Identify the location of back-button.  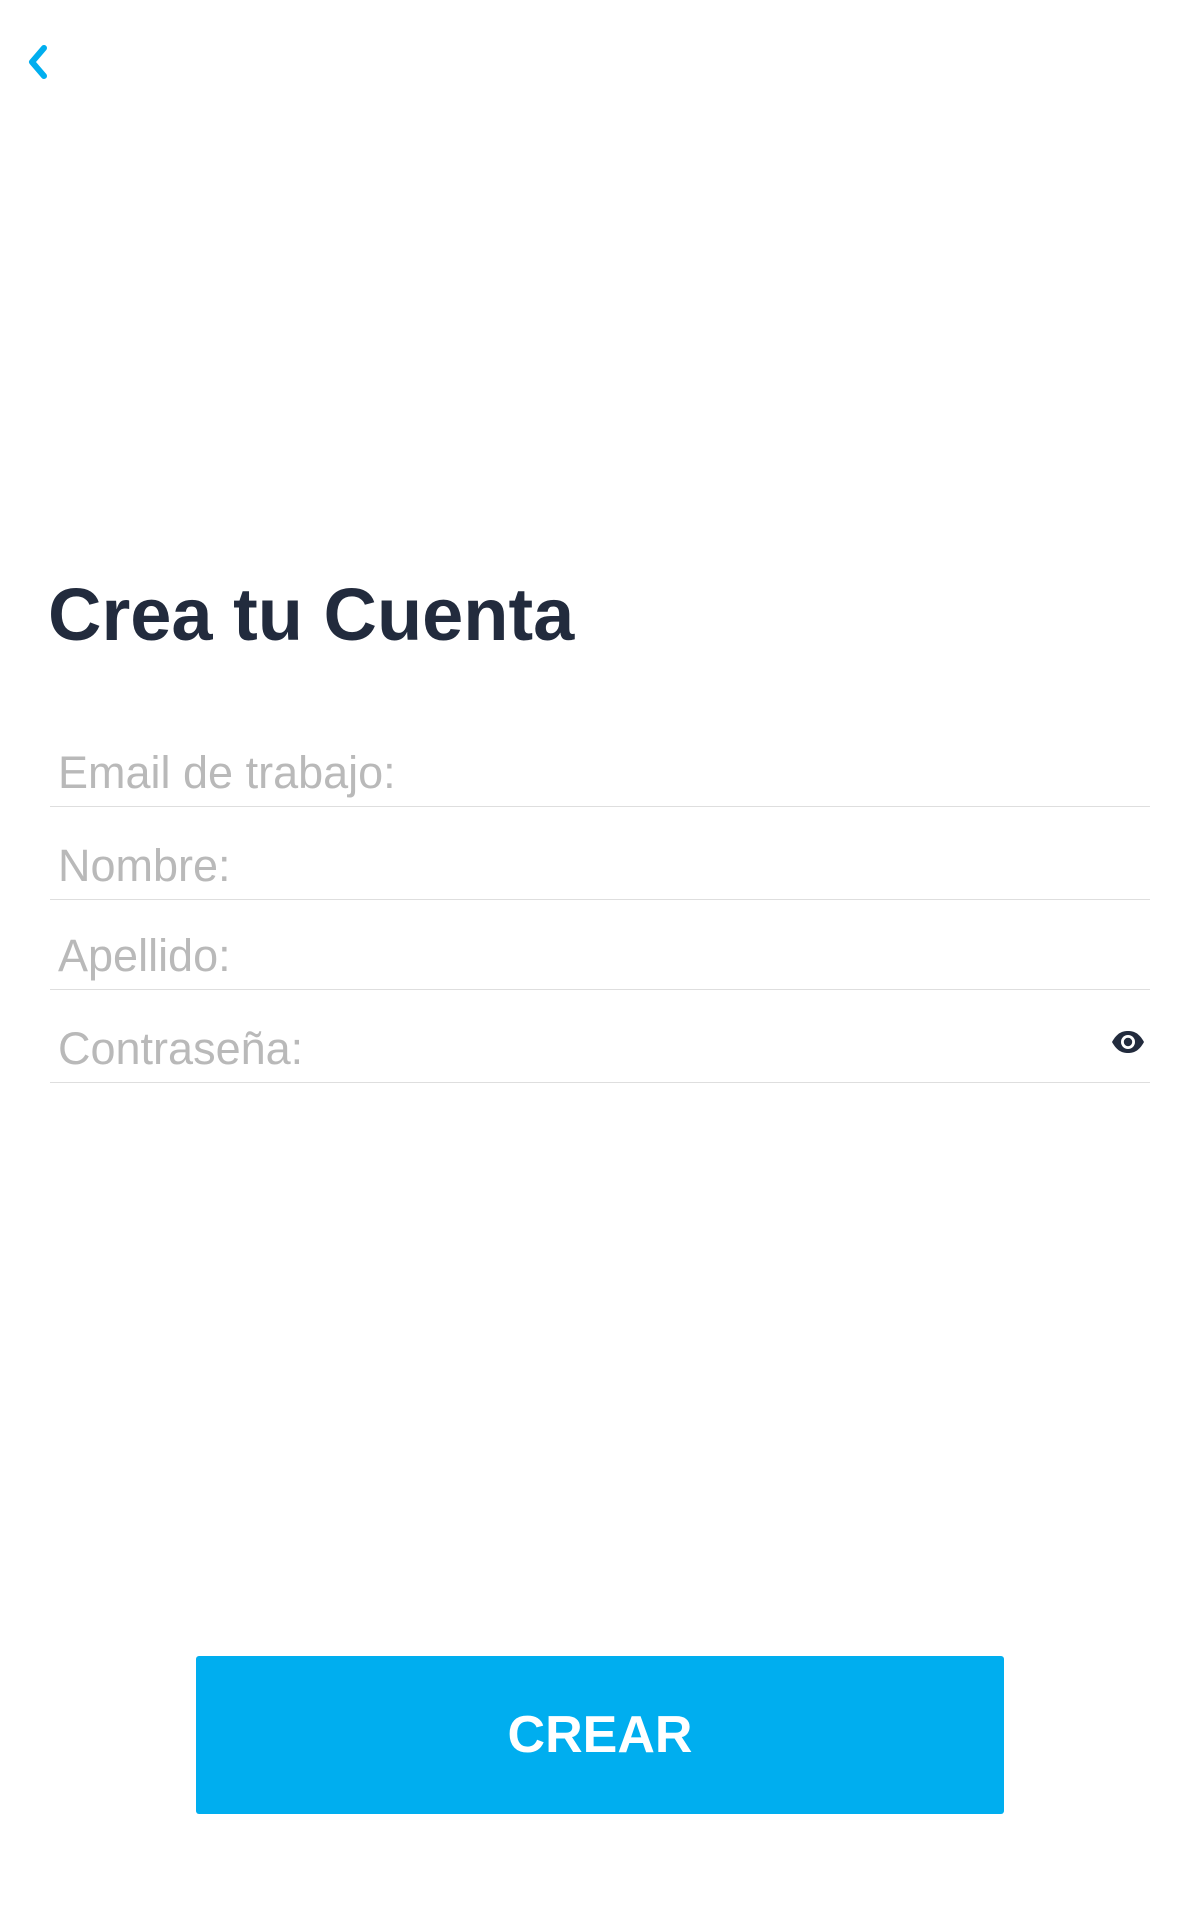
(38, 64).